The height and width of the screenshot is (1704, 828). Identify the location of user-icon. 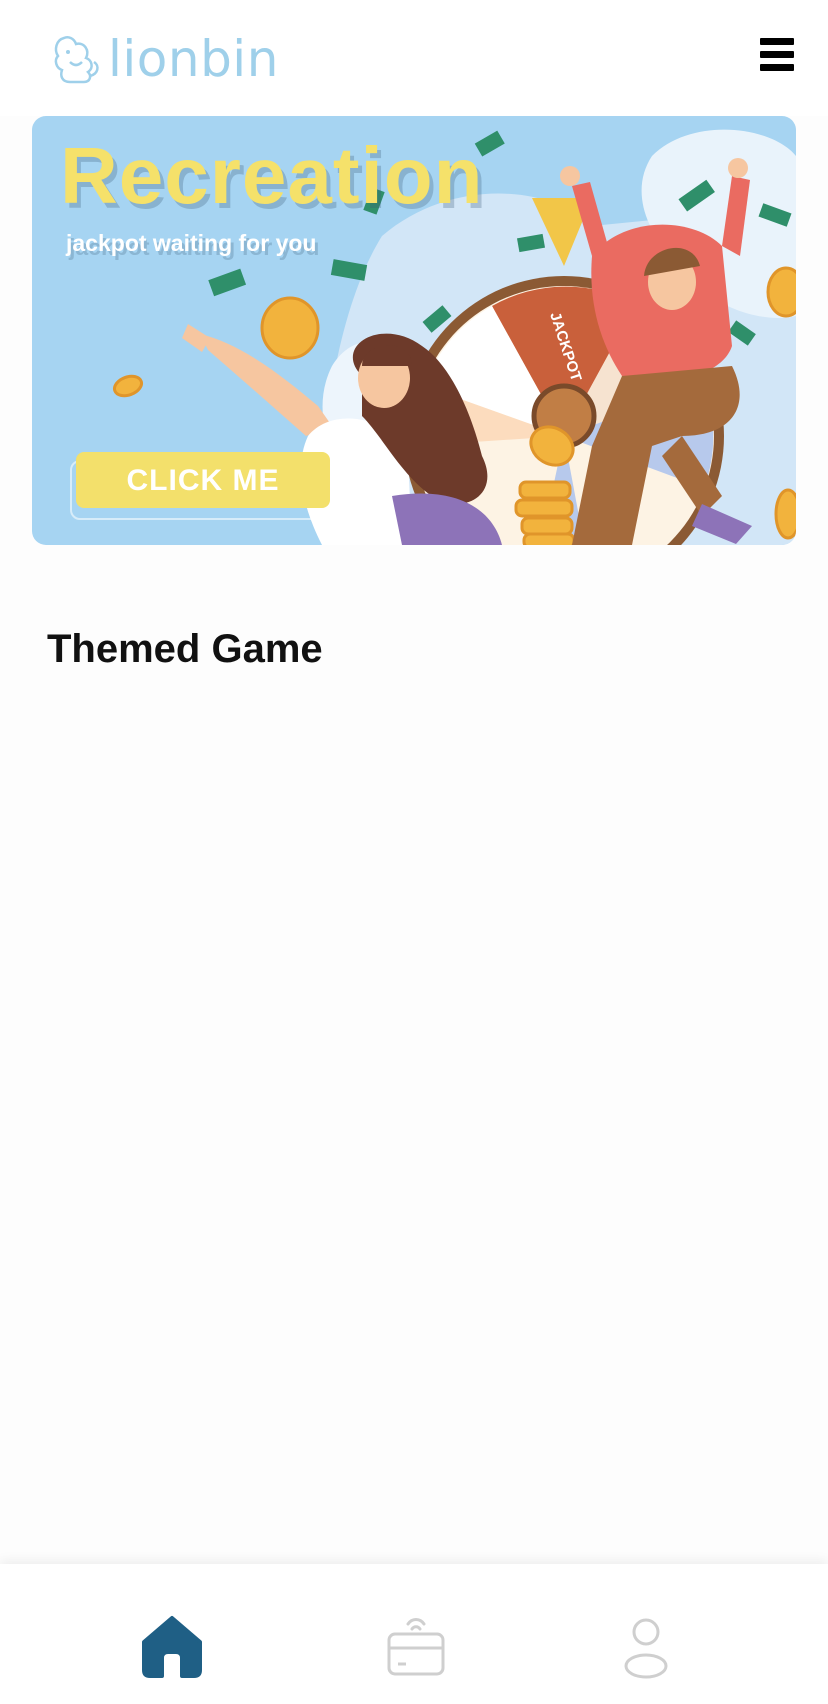
(646, 1648).